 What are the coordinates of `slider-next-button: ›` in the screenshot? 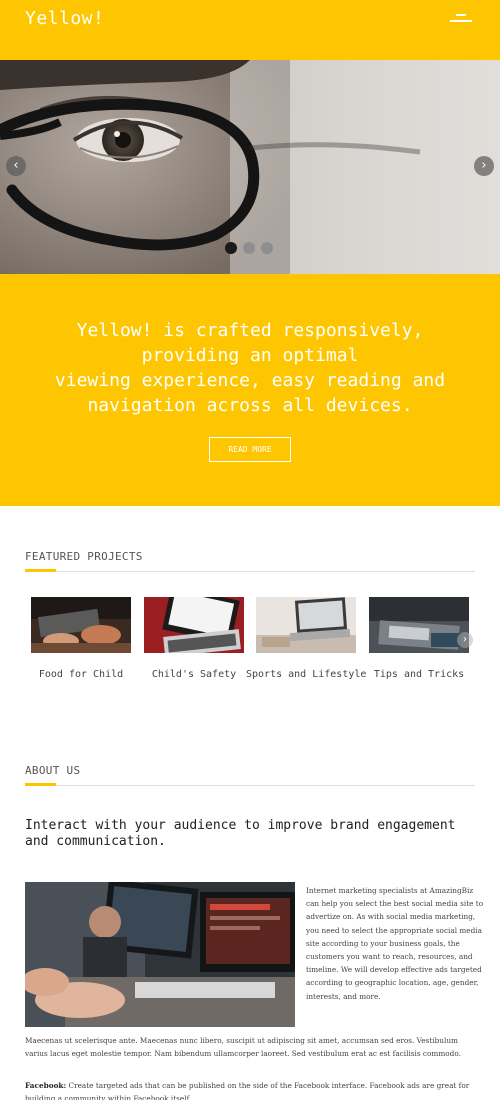 It's located at (484, 166).